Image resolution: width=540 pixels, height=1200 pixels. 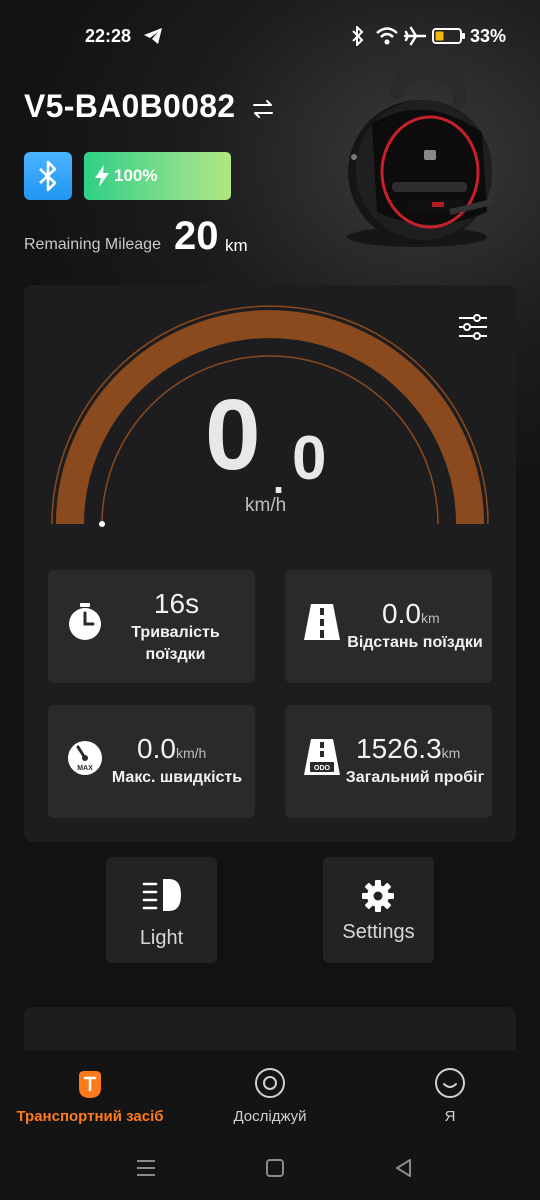 What do you see at coordinates (108, 36) in the screenshot?
I see `status-time: 22:28` at bounding box center [108, 36].